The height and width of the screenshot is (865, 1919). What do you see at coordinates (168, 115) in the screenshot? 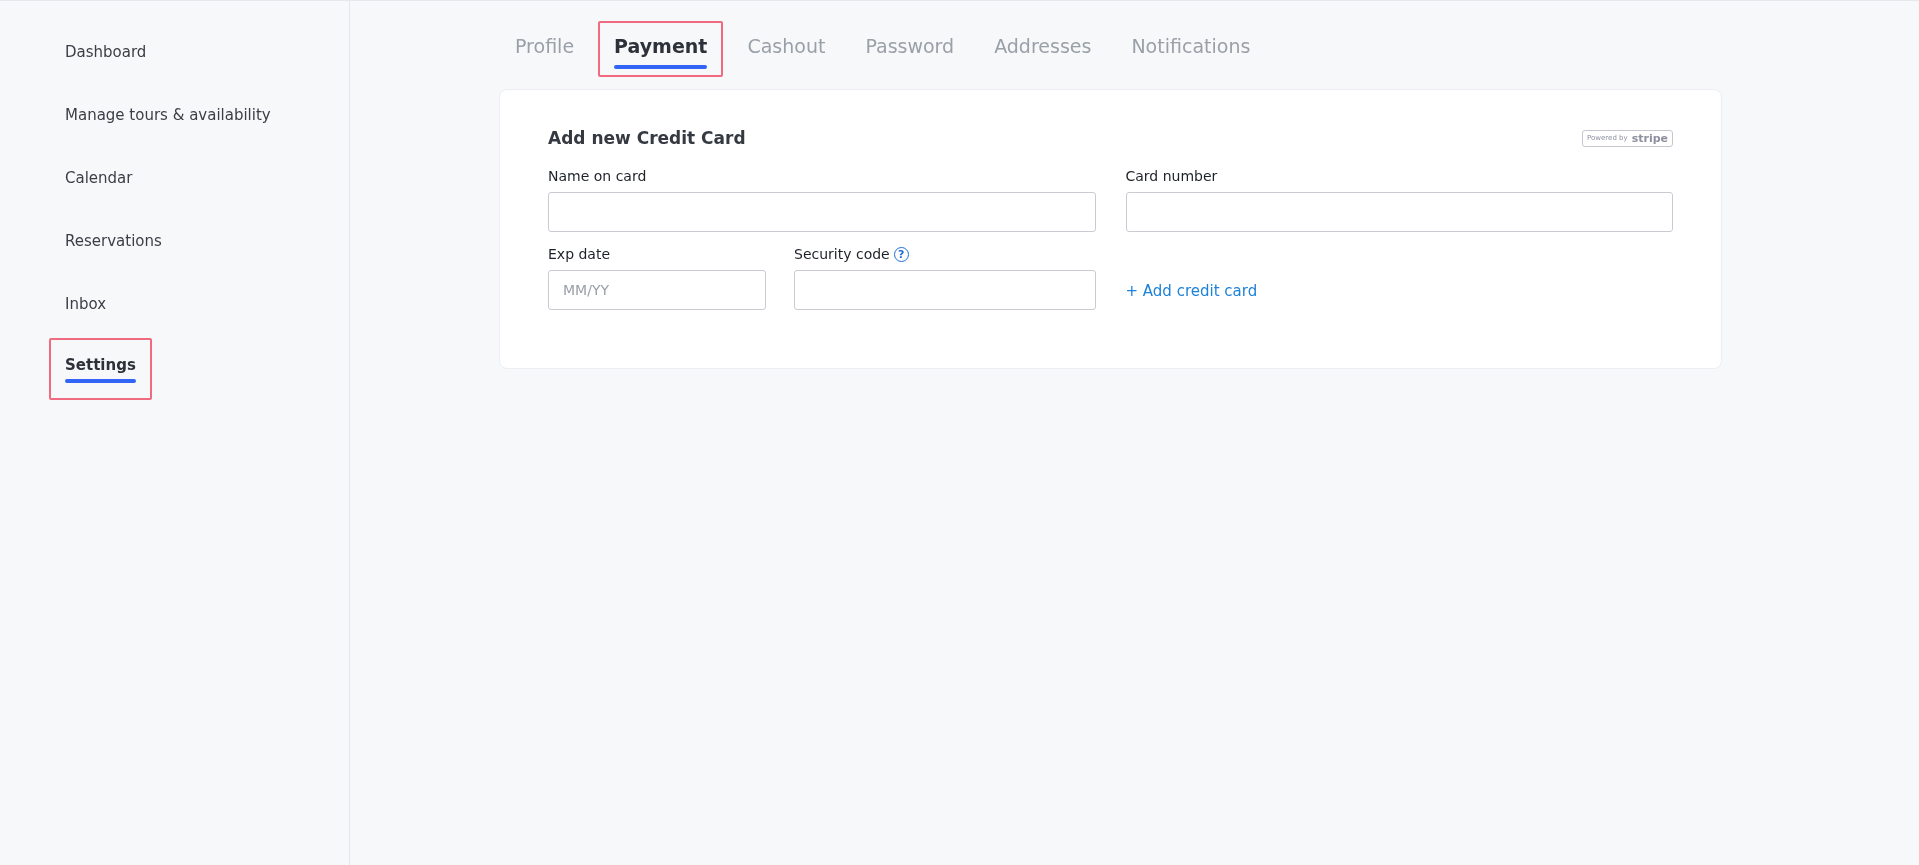
I see `sidebar-item: Manage tours & availability` at bounding box center [168, 115].